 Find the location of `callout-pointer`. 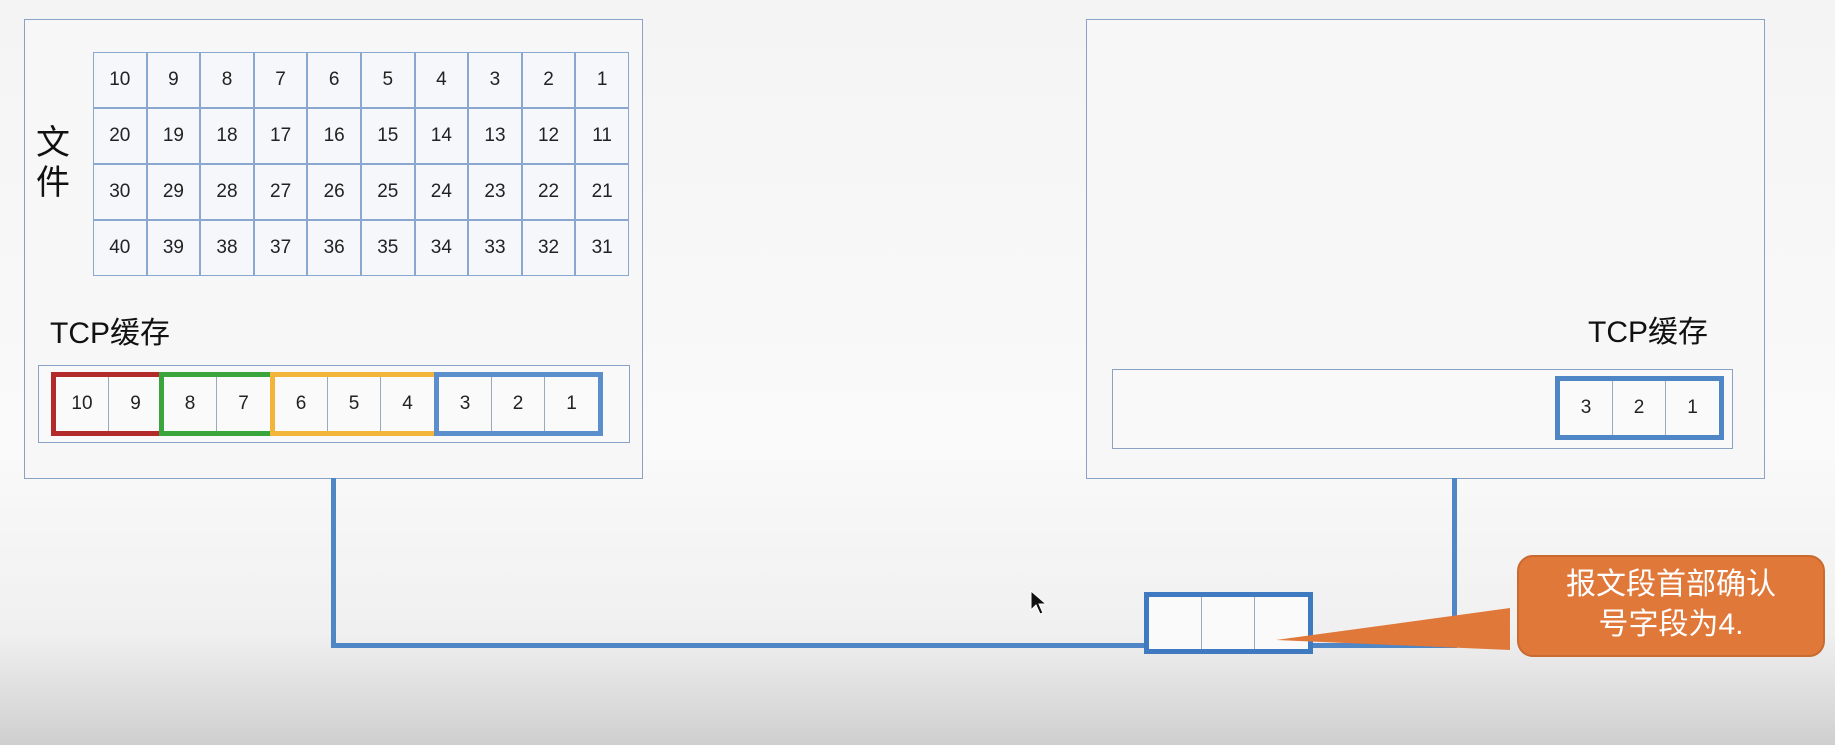

callout-pointer is located at coordinates (1393, 629).